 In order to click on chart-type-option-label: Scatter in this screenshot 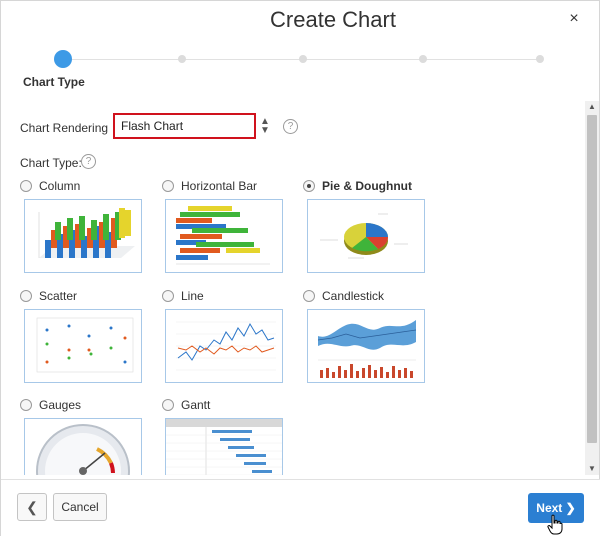, I will do `click(58, 296)`.